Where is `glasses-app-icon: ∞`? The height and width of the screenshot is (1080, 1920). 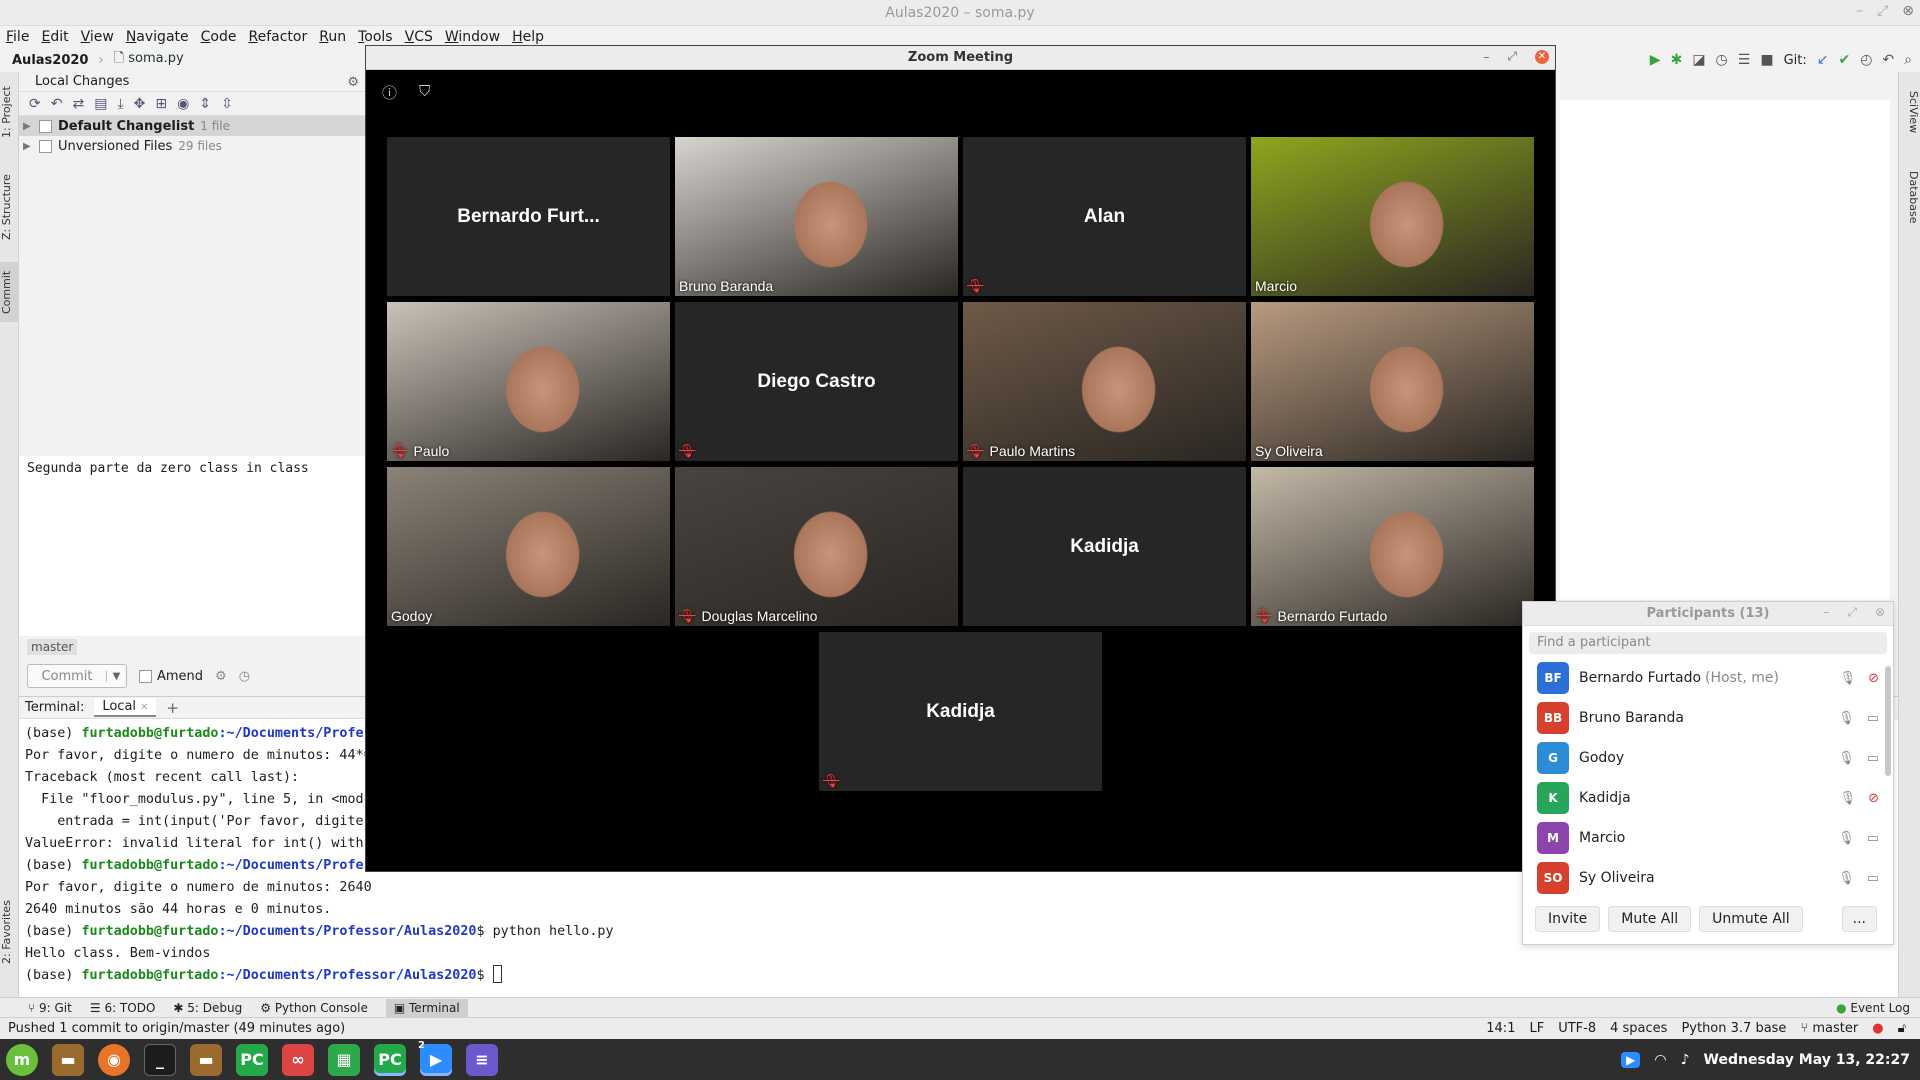
glasses-app-icon: ∞ is located at coordinates (298, 1059).